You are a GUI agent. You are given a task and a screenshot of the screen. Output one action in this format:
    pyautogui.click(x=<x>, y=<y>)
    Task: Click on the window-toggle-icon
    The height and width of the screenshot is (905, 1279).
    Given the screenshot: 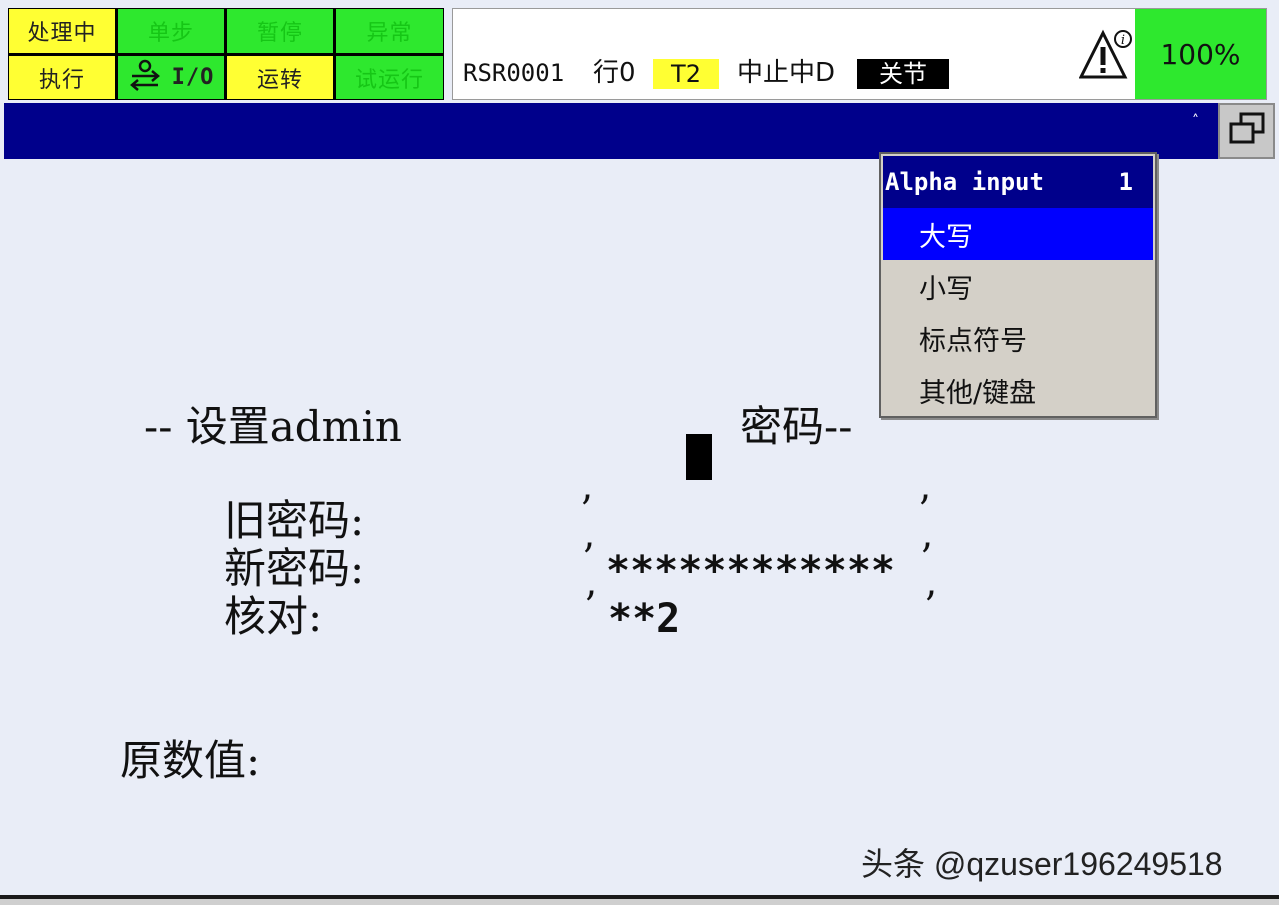 What is the action you would take?
    pyautogui.click(x=1247, y=131)
    